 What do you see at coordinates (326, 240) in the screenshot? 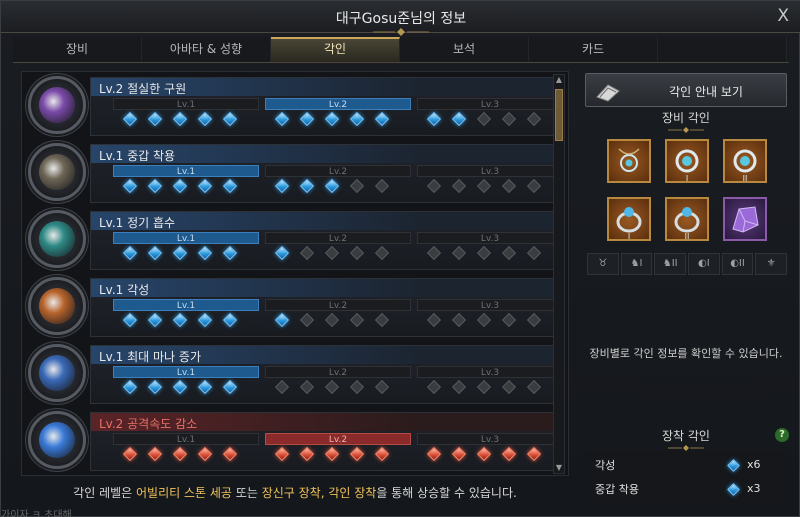
I see `engraving-bar: Lv.1 정기 흡수 Lv.1 Lv.2 Lv.3` at bounding box center [326, 240].